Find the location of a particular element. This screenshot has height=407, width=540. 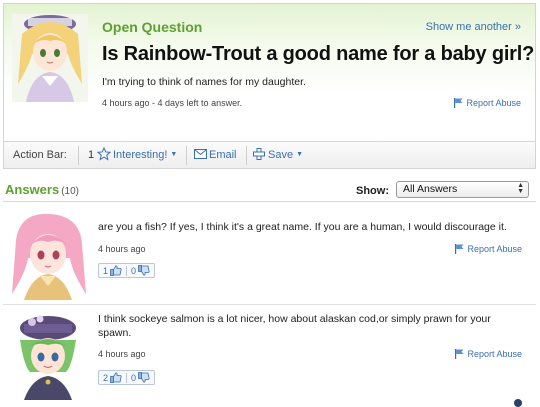

star-icon is located at coordinates (104, 154).